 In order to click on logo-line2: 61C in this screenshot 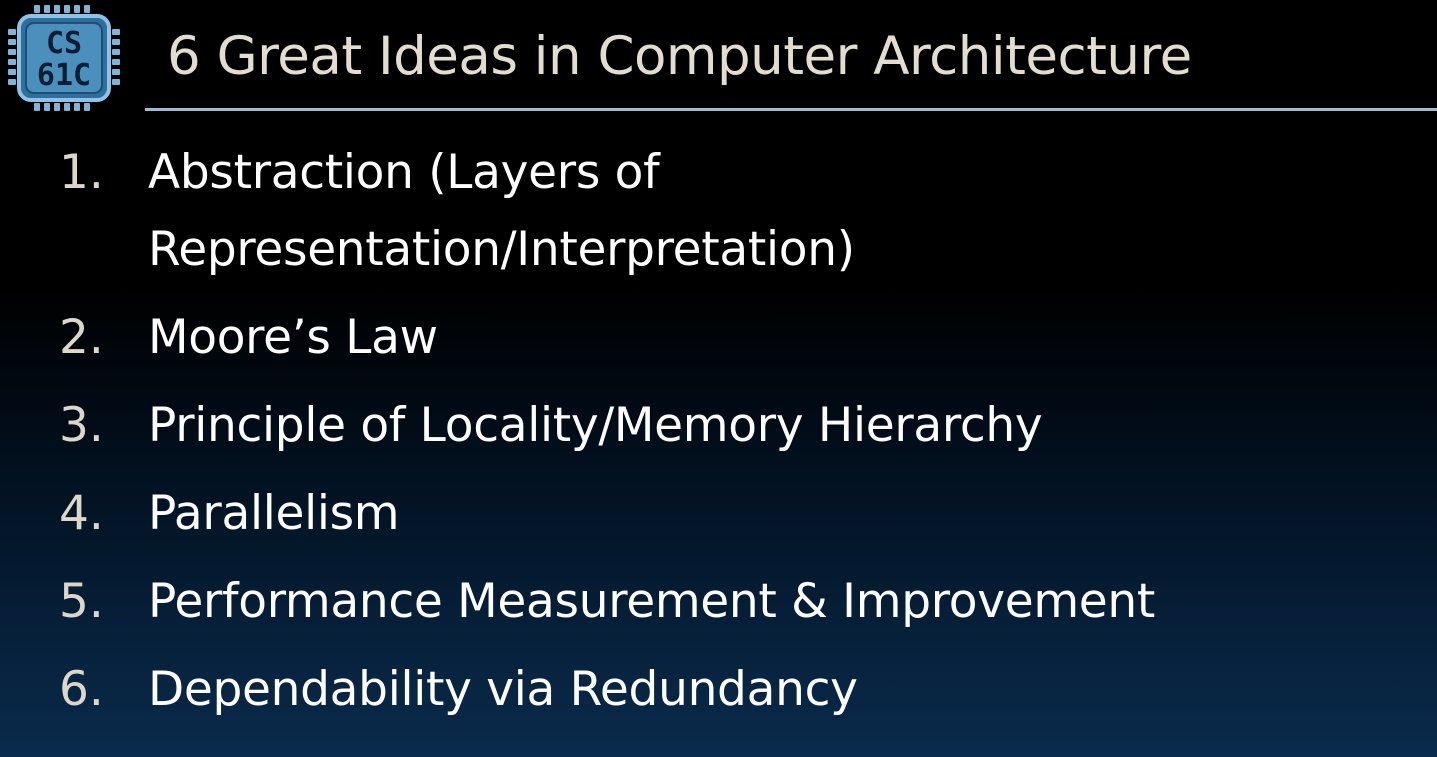, I will do `click(64, 75)`.